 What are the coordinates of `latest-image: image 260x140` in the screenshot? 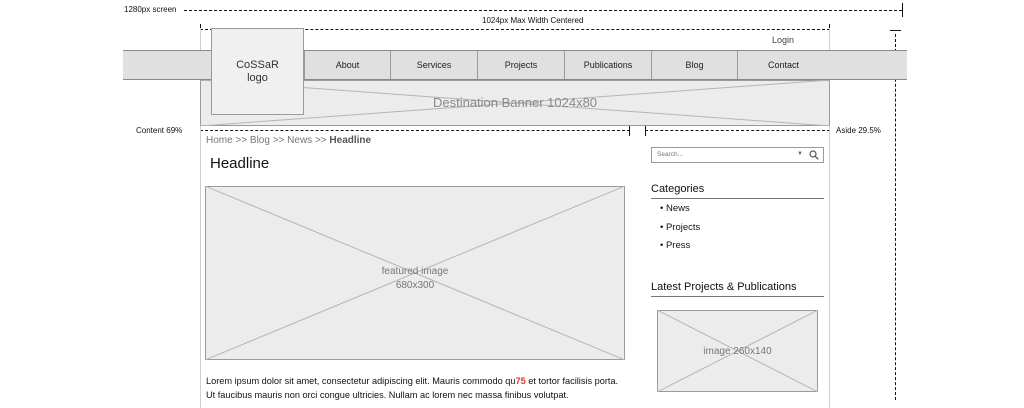 It's located at (737, 351).